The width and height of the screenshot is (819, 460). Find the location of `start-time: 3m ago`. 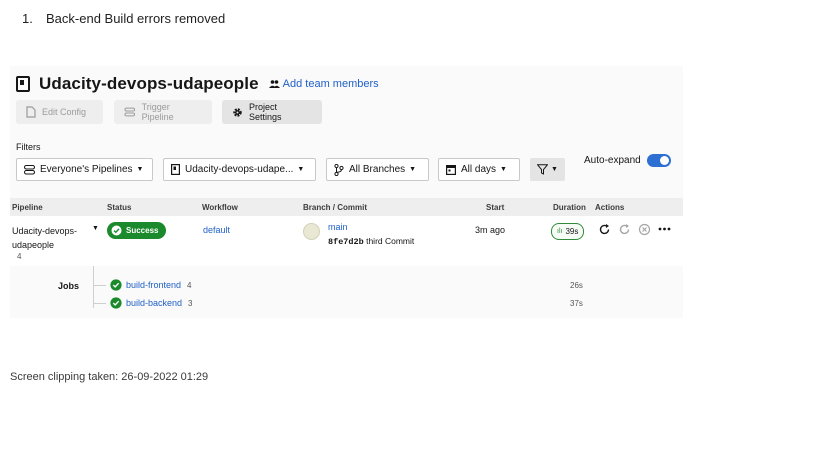

start-time: 3m ago is located at coordinates (490, 230).